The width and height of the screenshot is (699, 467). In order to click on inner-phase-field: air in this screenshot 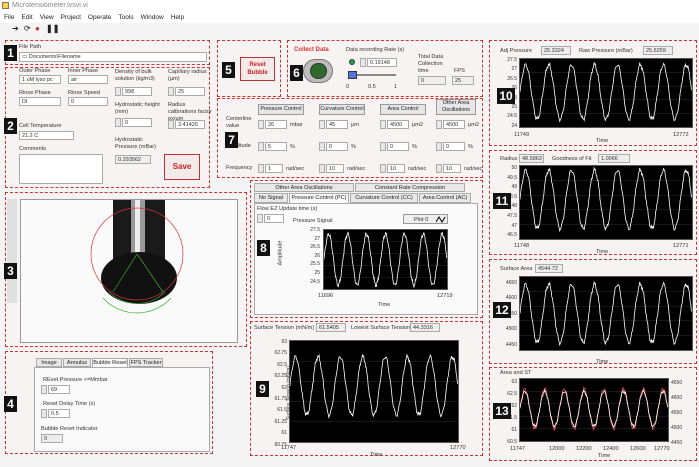, I will do `click(88, 79)`.